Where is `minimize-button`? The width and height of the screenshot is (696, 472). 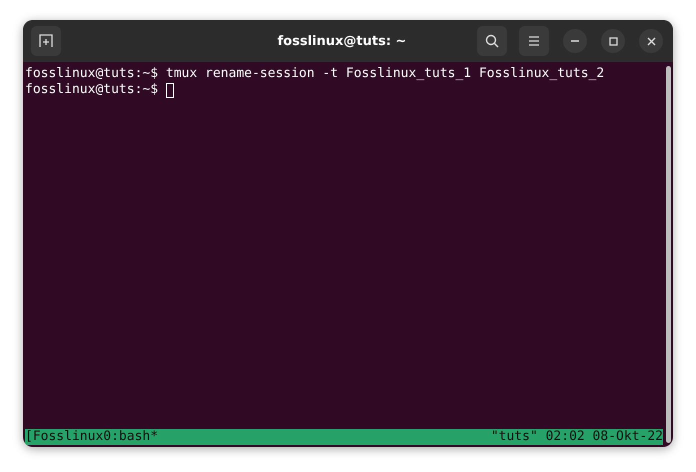
minimize-button is located at coordinates (575, 41).